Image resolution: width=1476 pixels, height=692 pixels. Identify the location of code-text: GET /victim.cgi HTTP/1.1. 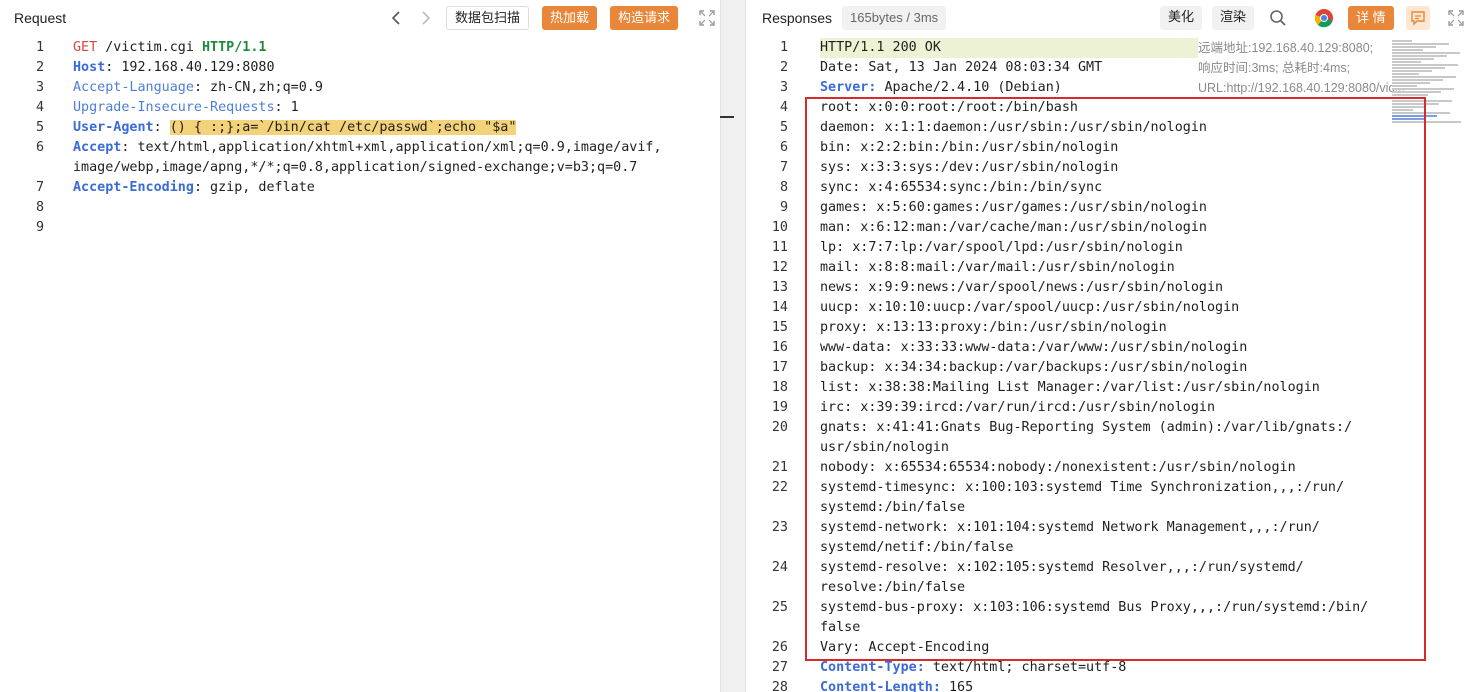
(170, 47).